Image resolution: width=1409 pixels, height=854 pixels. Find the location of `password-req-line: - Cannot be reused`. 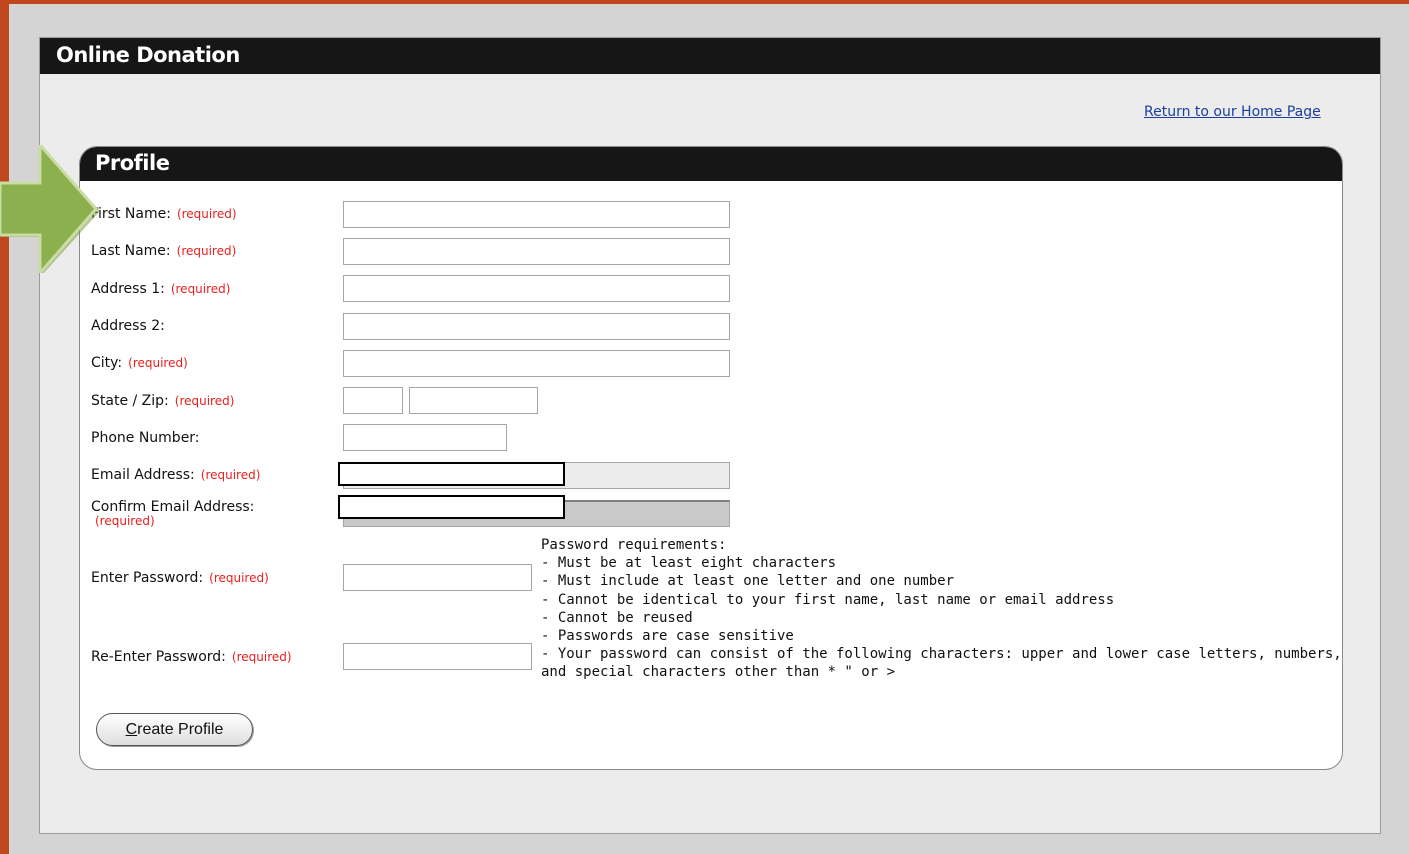

password-req-line: - Cannot be reused is located at coordinates (617, 617).